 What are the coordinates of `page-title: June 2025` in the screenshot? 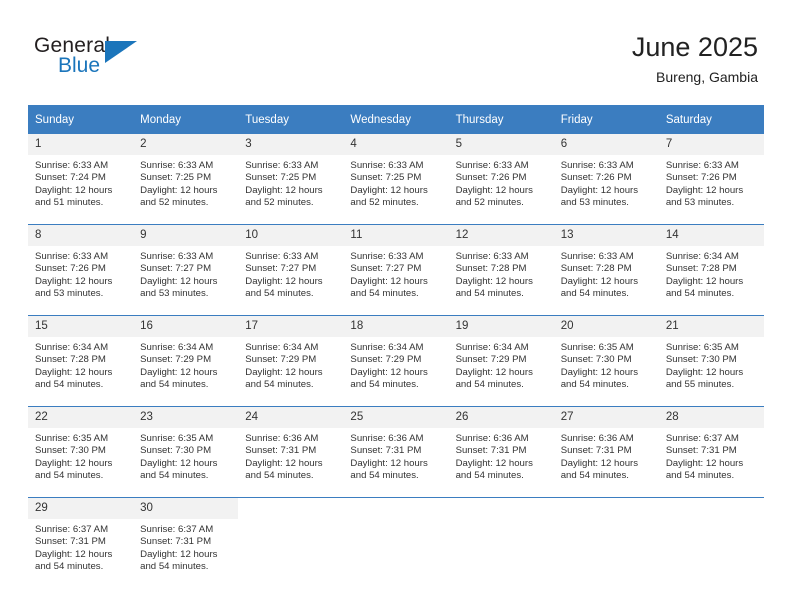 It's located at (694, 47).